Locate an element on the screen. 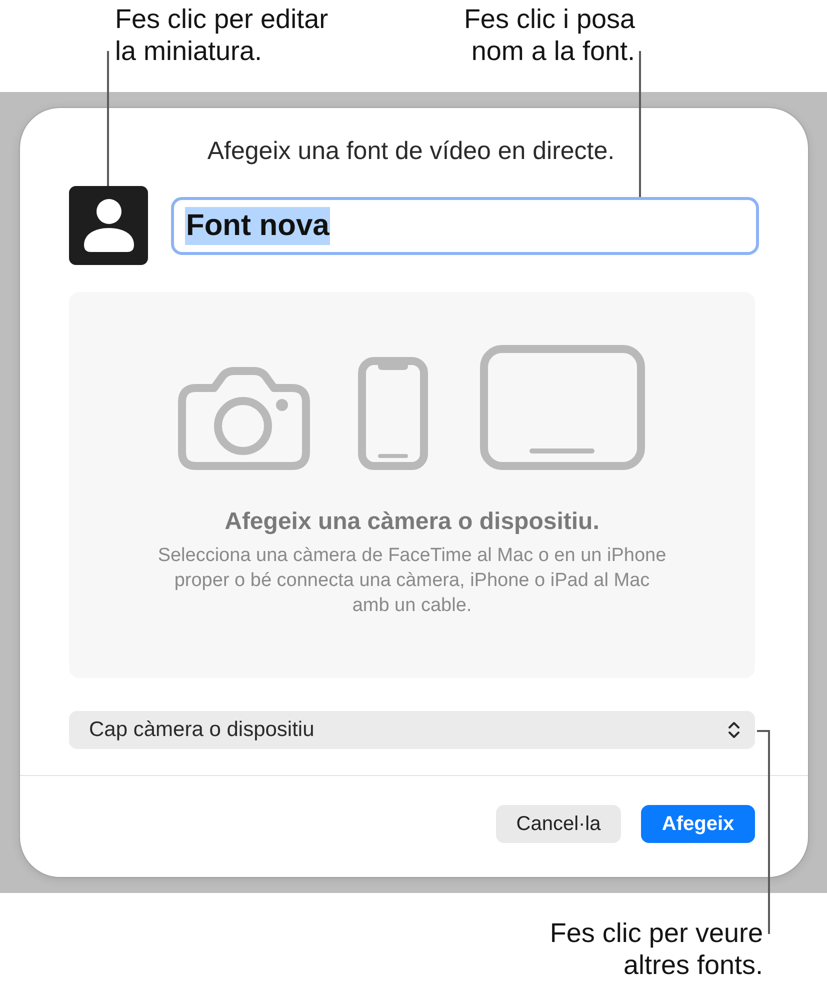 This screenshot has height=987, width=827. preview-heading: Afegeix una càmera o dispositiu. is located at coordinates (412, 522).